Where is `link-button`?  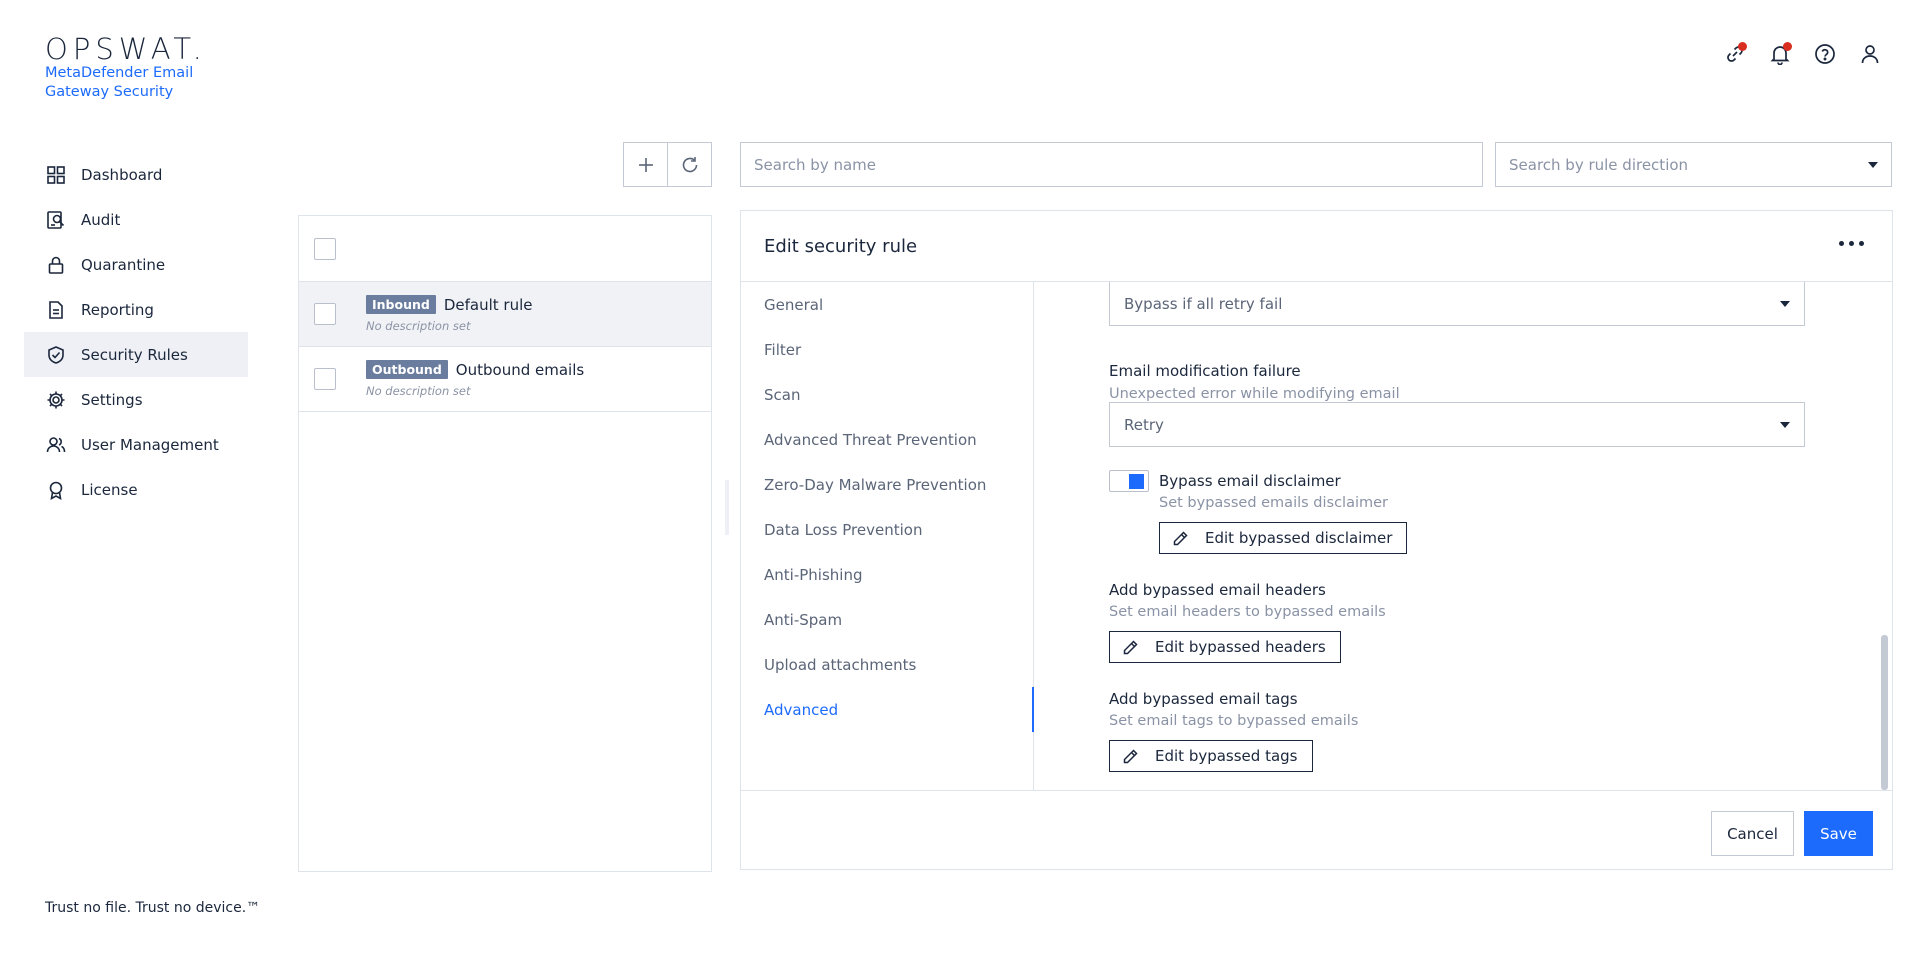
link-button is located at coordinates (1735, 54).